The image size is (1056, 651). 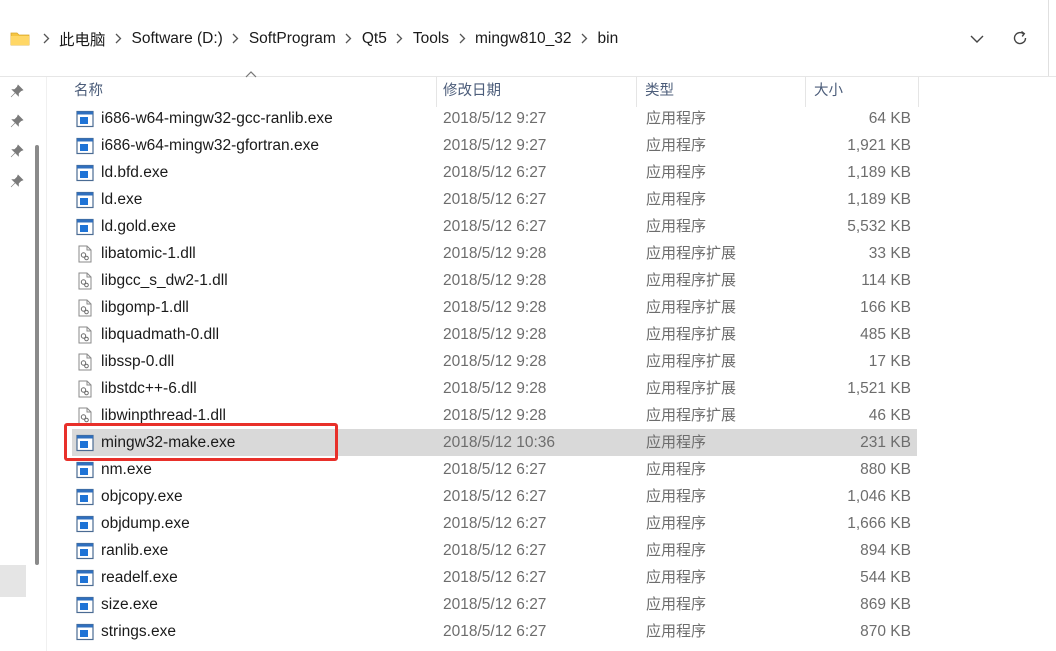 What do you see at coordinates (889, 253) in the screenshot?
I see `file-size: 33 KB` at bounding box center [889, 253].